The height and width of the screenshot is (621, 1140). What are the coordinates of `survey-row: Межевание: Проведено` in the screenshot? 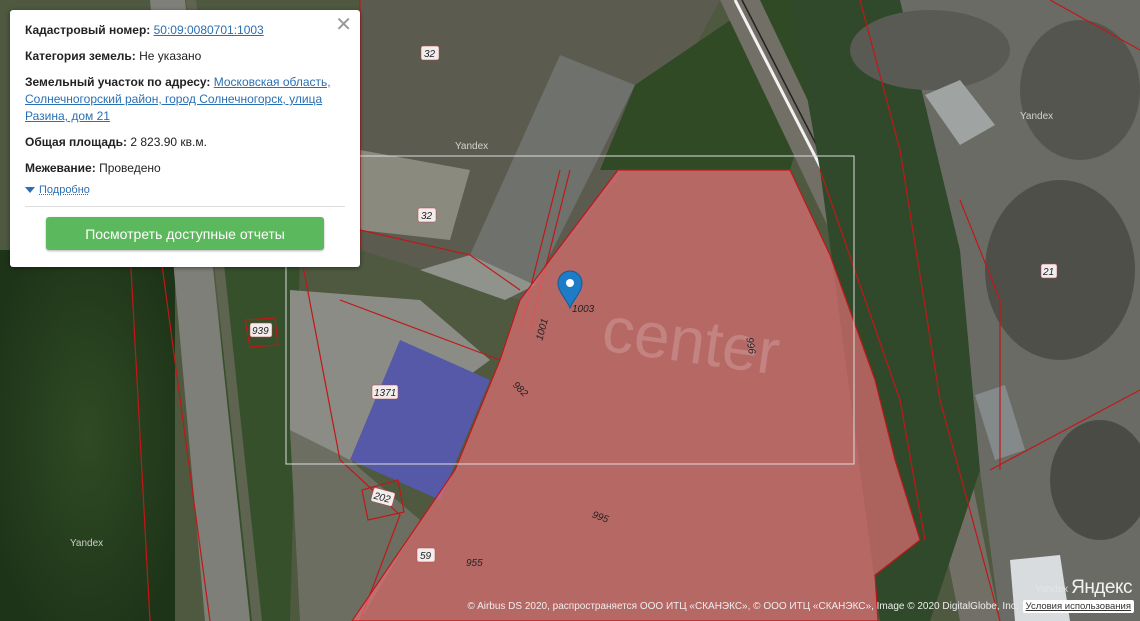 It's located at (185, 168).